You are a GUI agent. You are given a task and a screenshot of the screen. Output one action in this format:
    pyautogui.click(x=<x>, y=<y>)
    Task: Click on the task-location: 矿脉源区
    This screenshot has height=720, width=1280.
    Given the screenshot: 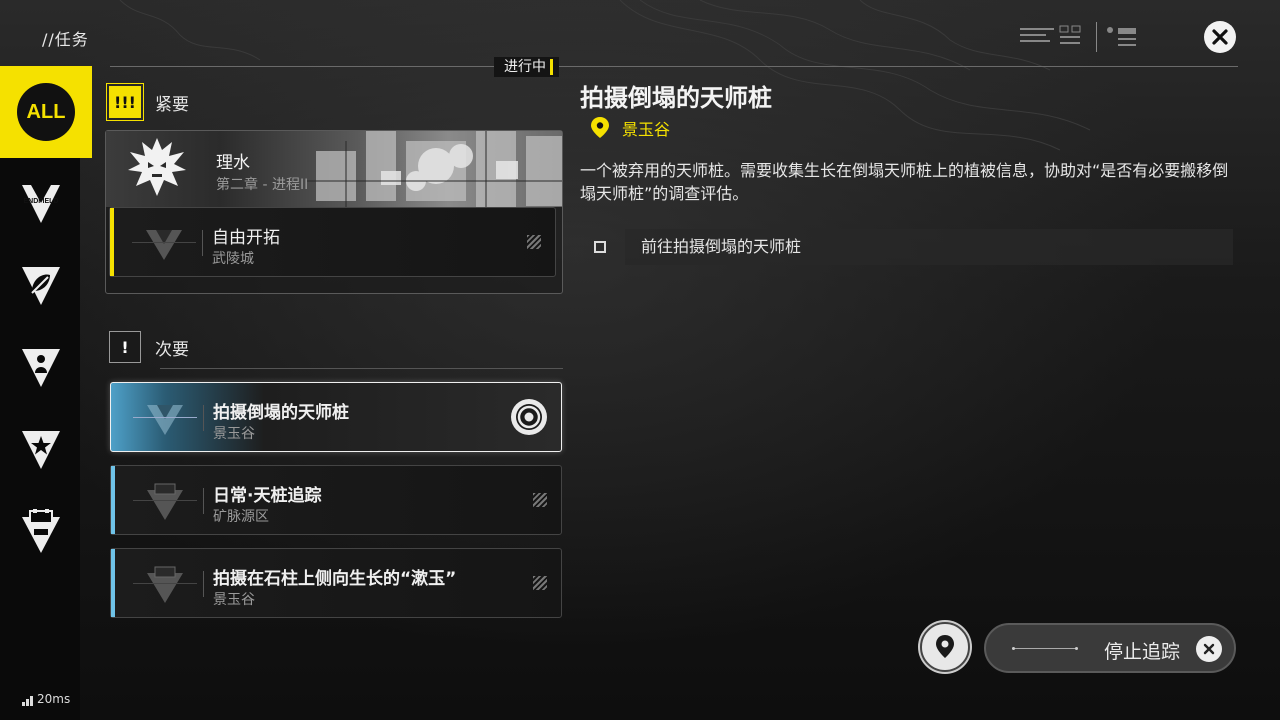 What is the action you would take?
    pyautogui.click(x=241, y=517)
    